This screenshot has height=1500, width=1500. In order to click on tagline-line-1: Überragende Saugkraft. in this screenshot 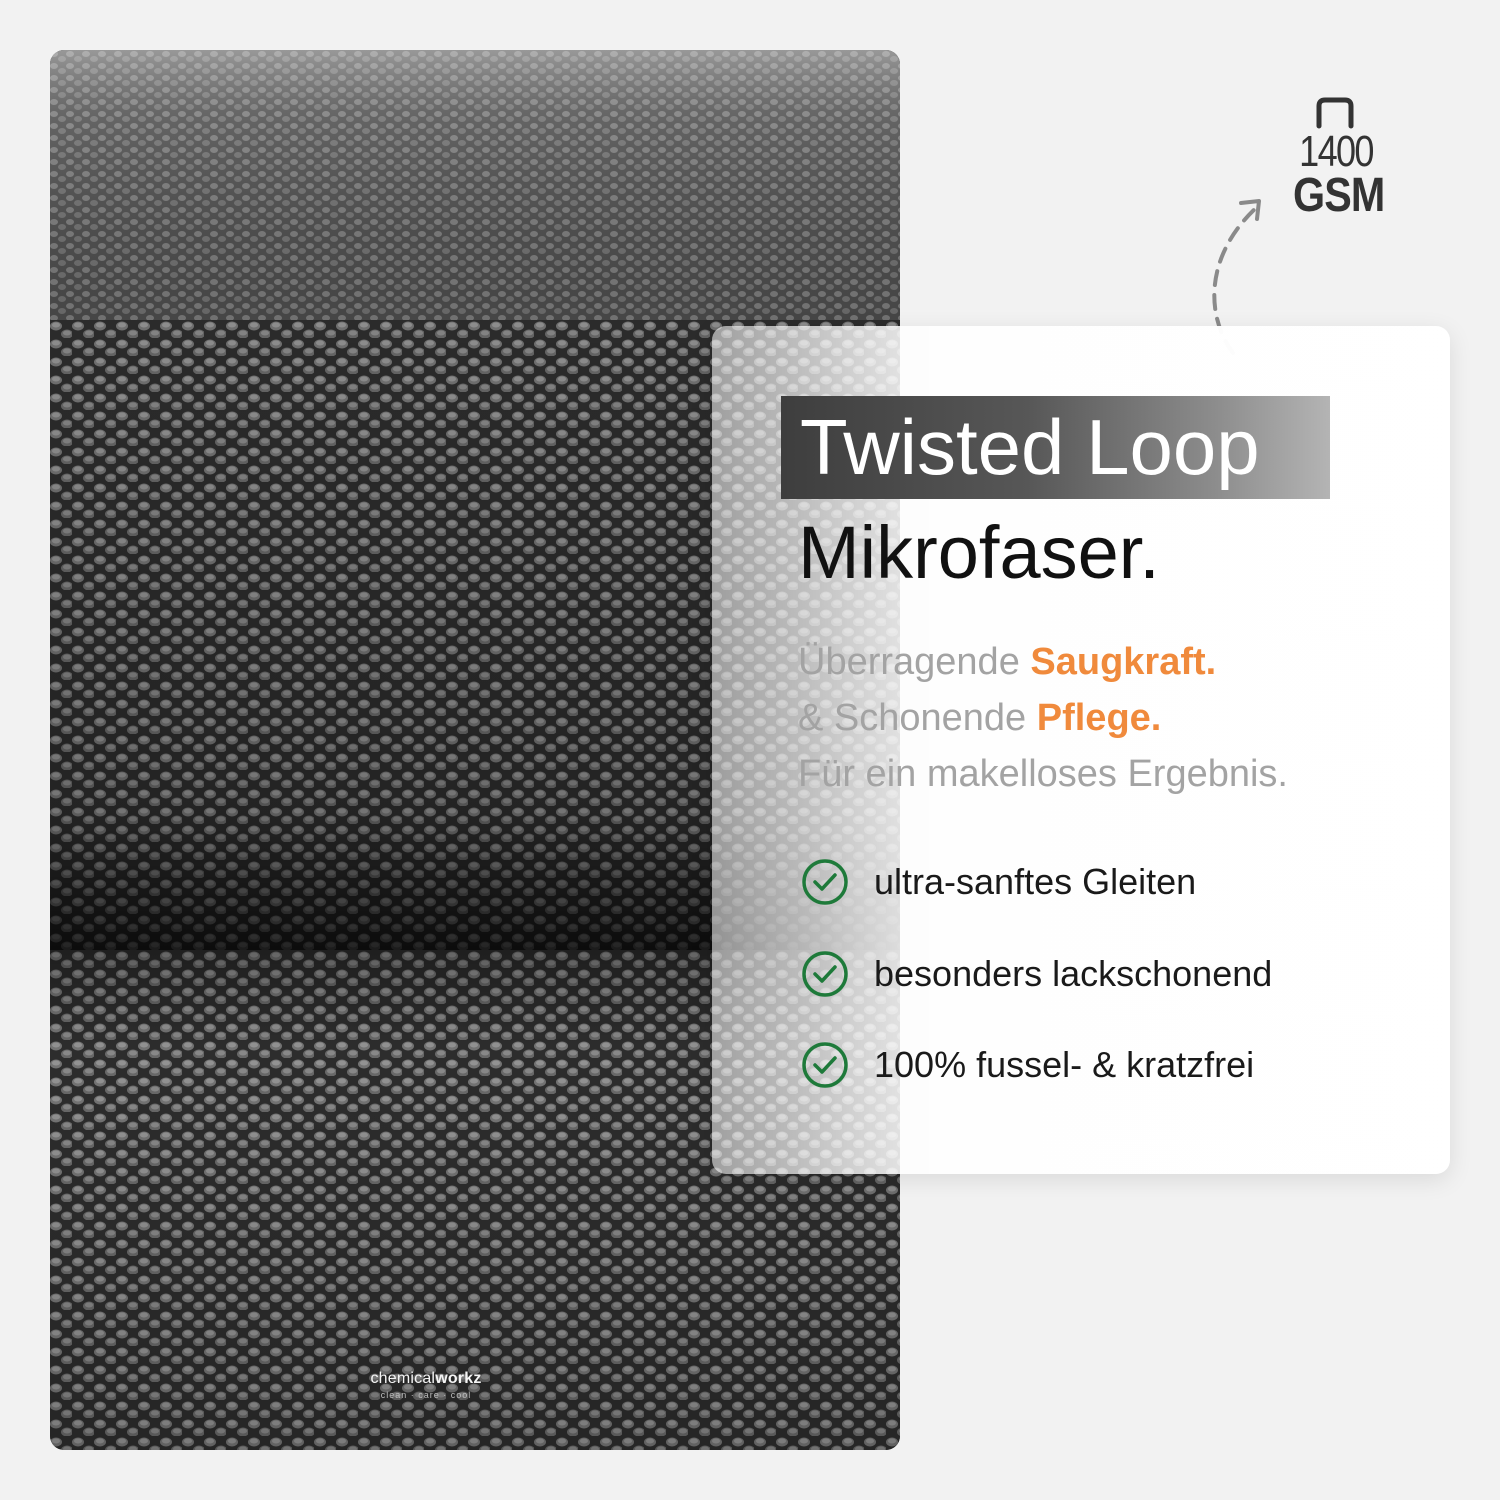, I will do `click(1007, 662)`.